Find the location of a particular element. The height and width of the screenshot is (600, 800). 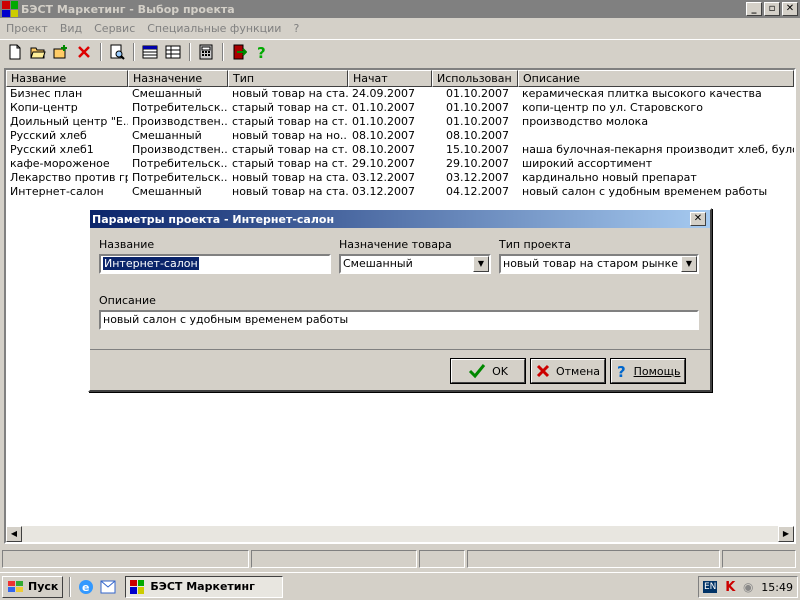

scroll-left-icon: ◀ is located at coordinates (14, 534).